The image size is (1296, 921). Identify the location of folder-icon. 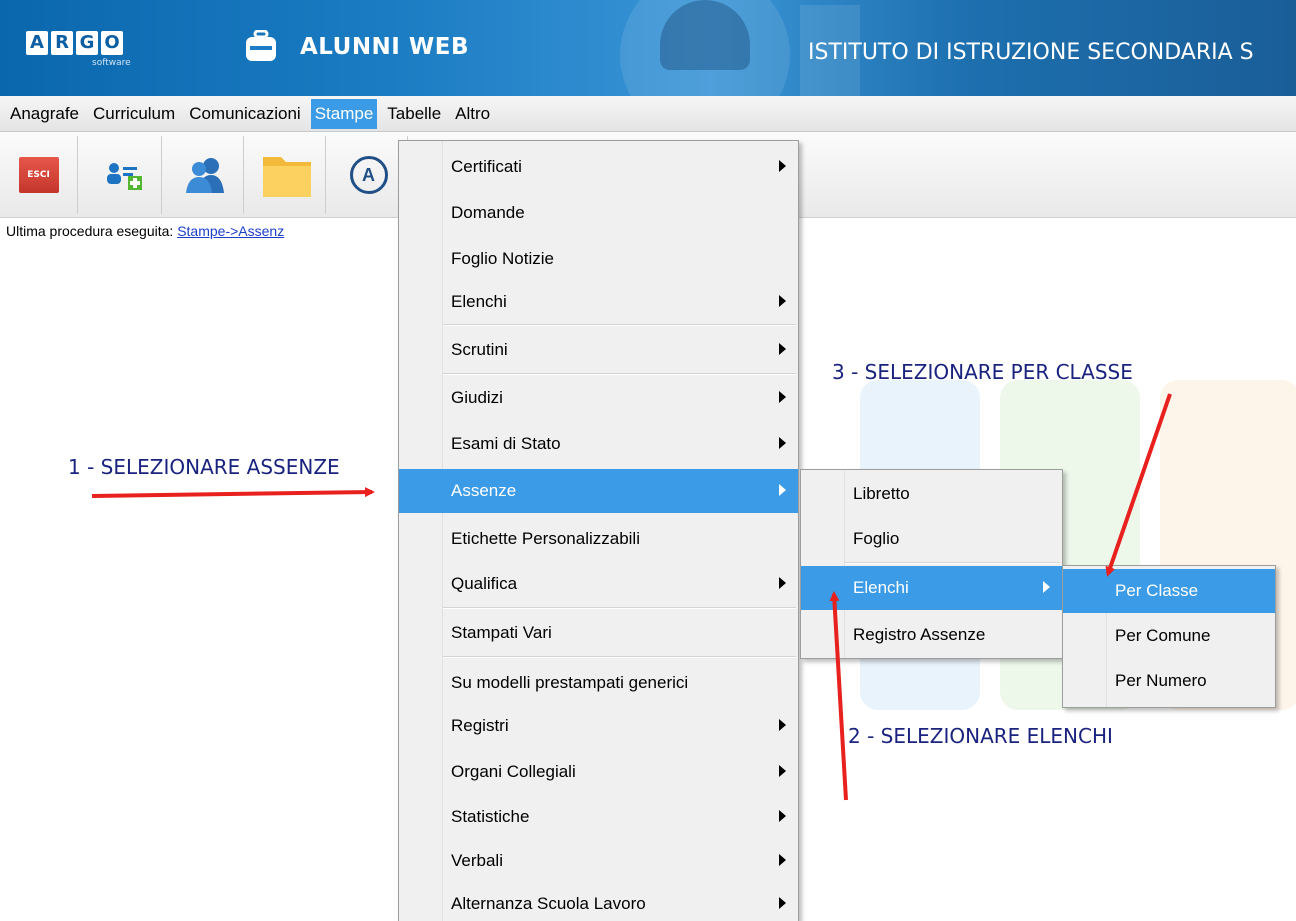
(286, 177).